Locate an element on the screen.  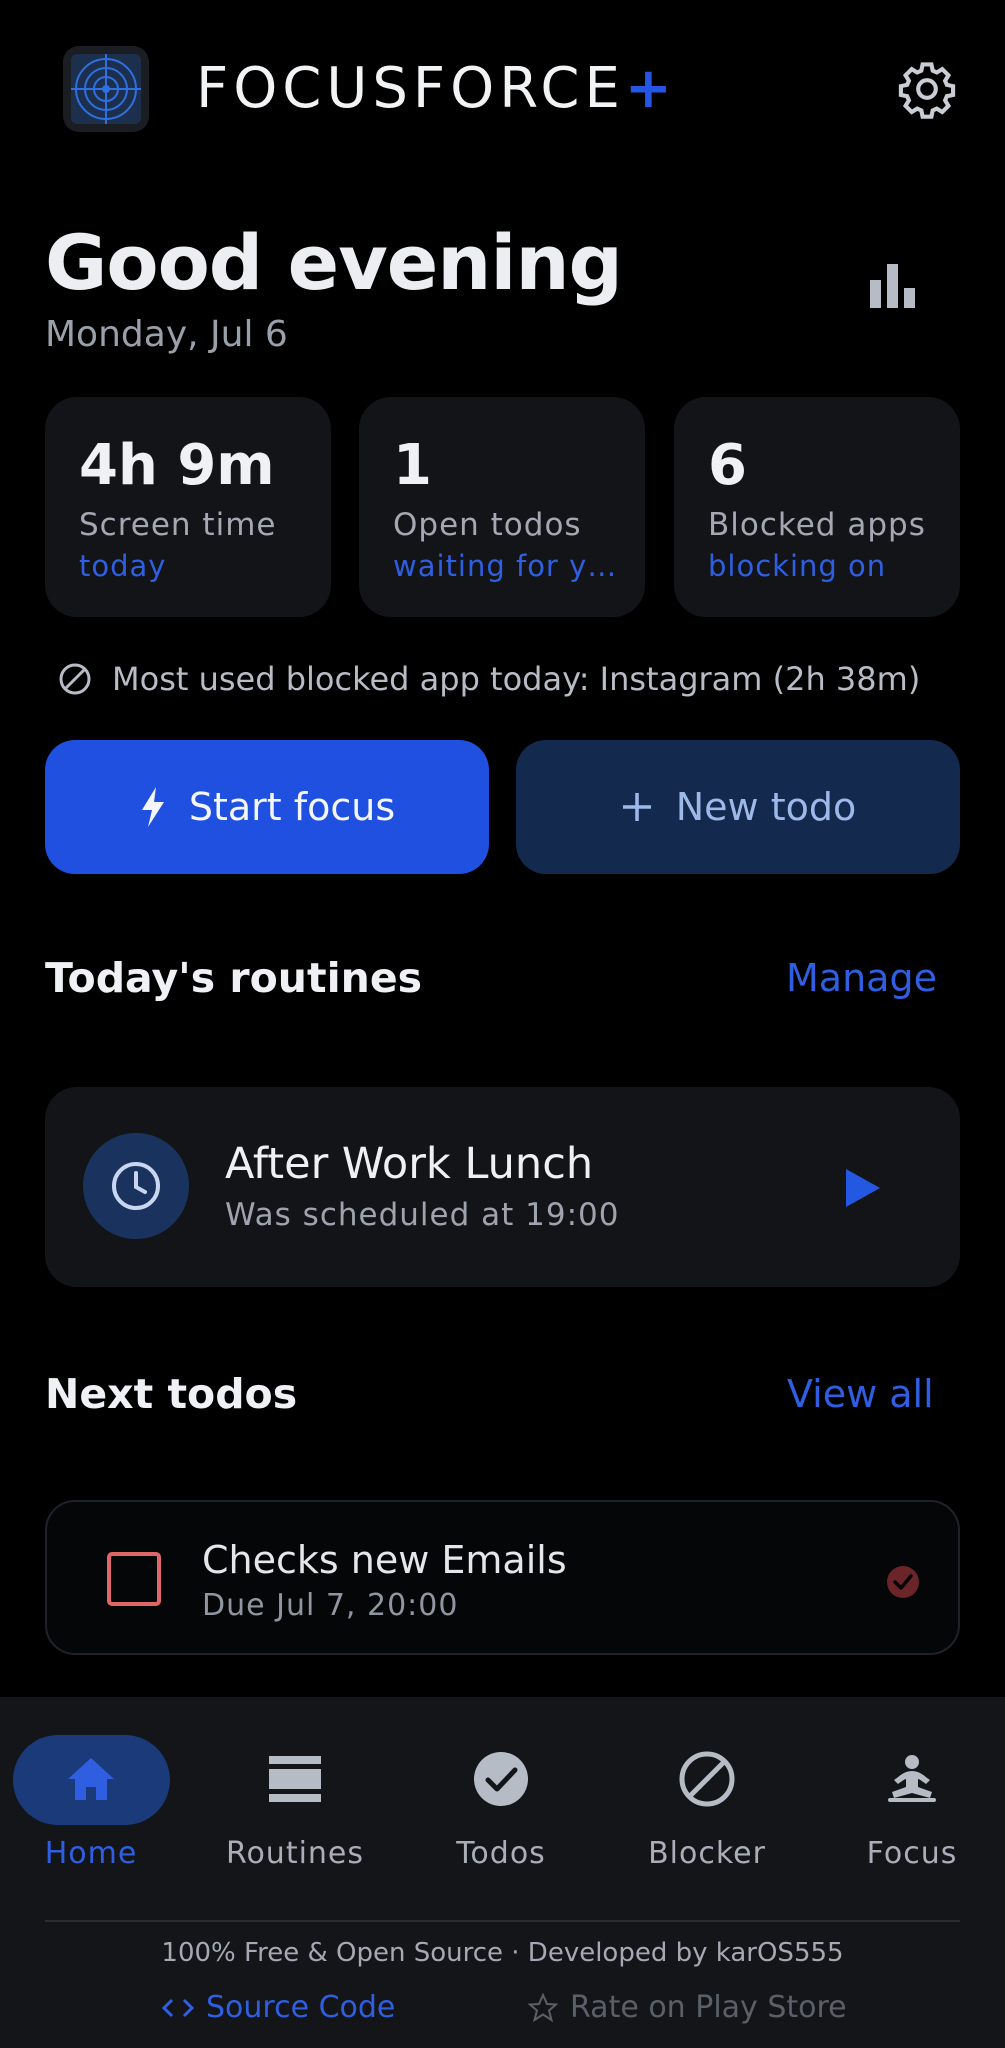
greeting-title: Good evening is located at coordinates (334, 262).